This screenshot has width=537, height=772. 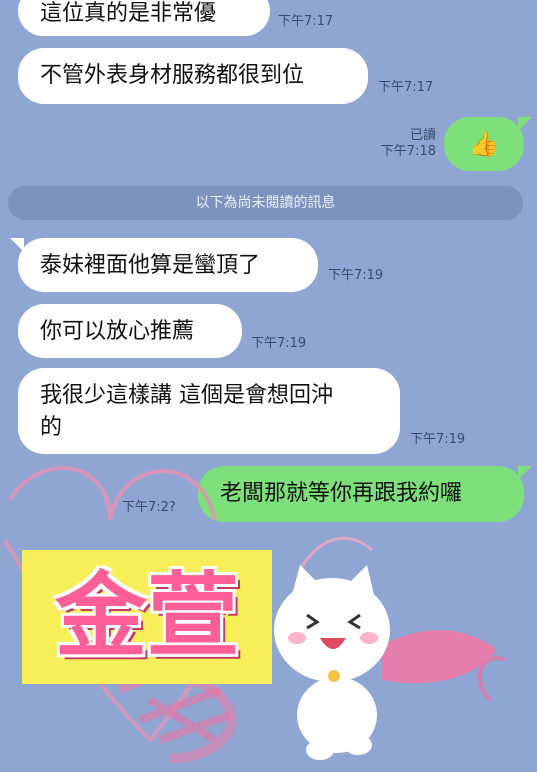 I want to click on message-text: 泰妹裡面他算是蠻頂了, so click(x=150, y=265).